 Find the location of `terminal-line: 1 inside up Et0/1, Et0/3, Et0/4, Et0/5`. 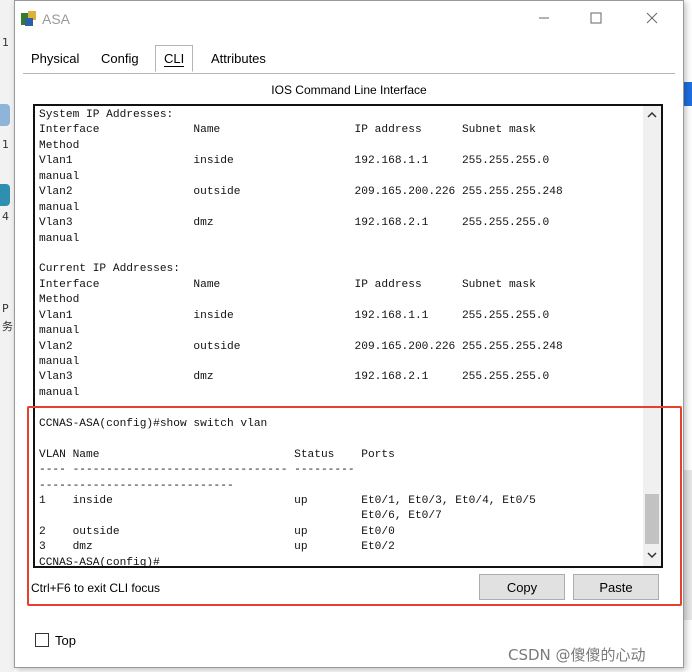

terminal-line: 1 inside up Et0/1, Et0/3, Et0/4, Et0/5 is located at coordinates (287, 500).